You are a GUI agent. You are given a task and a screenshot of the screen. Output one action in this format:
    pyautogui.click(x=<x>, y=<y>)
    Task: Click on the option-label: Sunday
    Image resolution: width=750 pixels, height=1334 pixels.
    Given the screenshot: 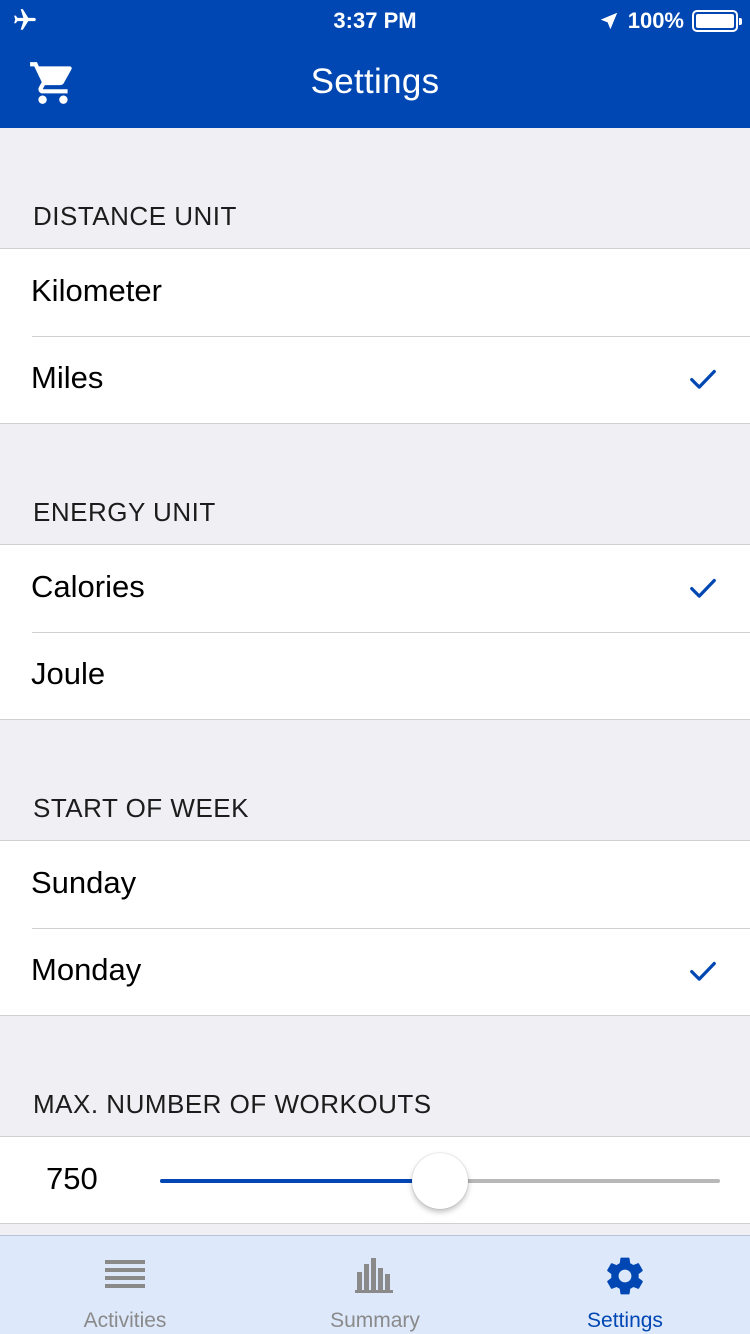 What is the action you would take?
    pyautogui.click(x=84, y=882)
    